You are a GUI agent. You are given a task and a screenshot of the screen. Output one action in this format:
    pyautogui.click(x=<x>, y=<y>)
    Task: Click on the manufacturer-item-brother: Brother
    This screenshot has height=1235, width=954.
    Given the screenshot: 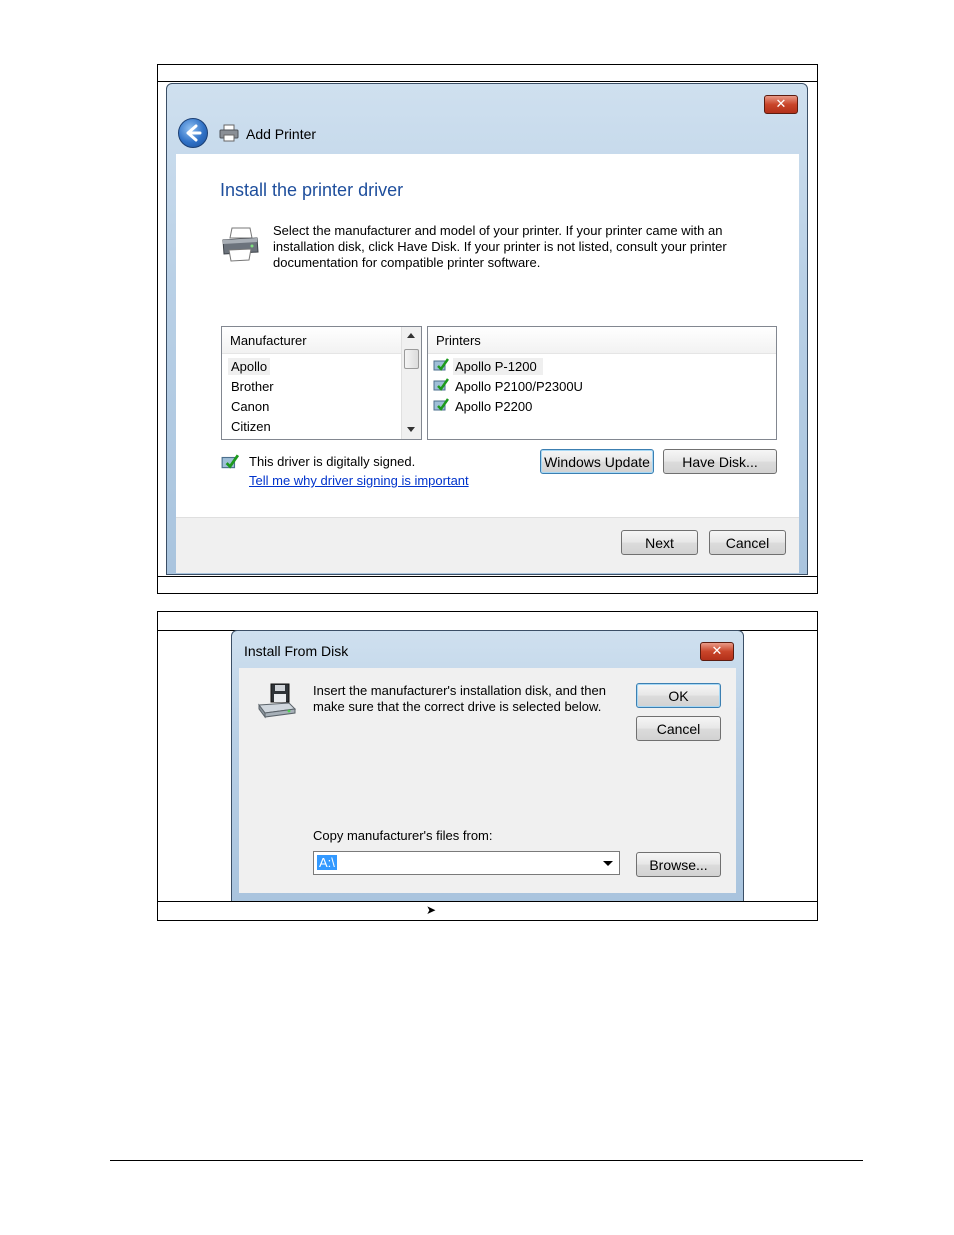 What is the action you would take?
    pyautogui.click(x=252, y=386)
    